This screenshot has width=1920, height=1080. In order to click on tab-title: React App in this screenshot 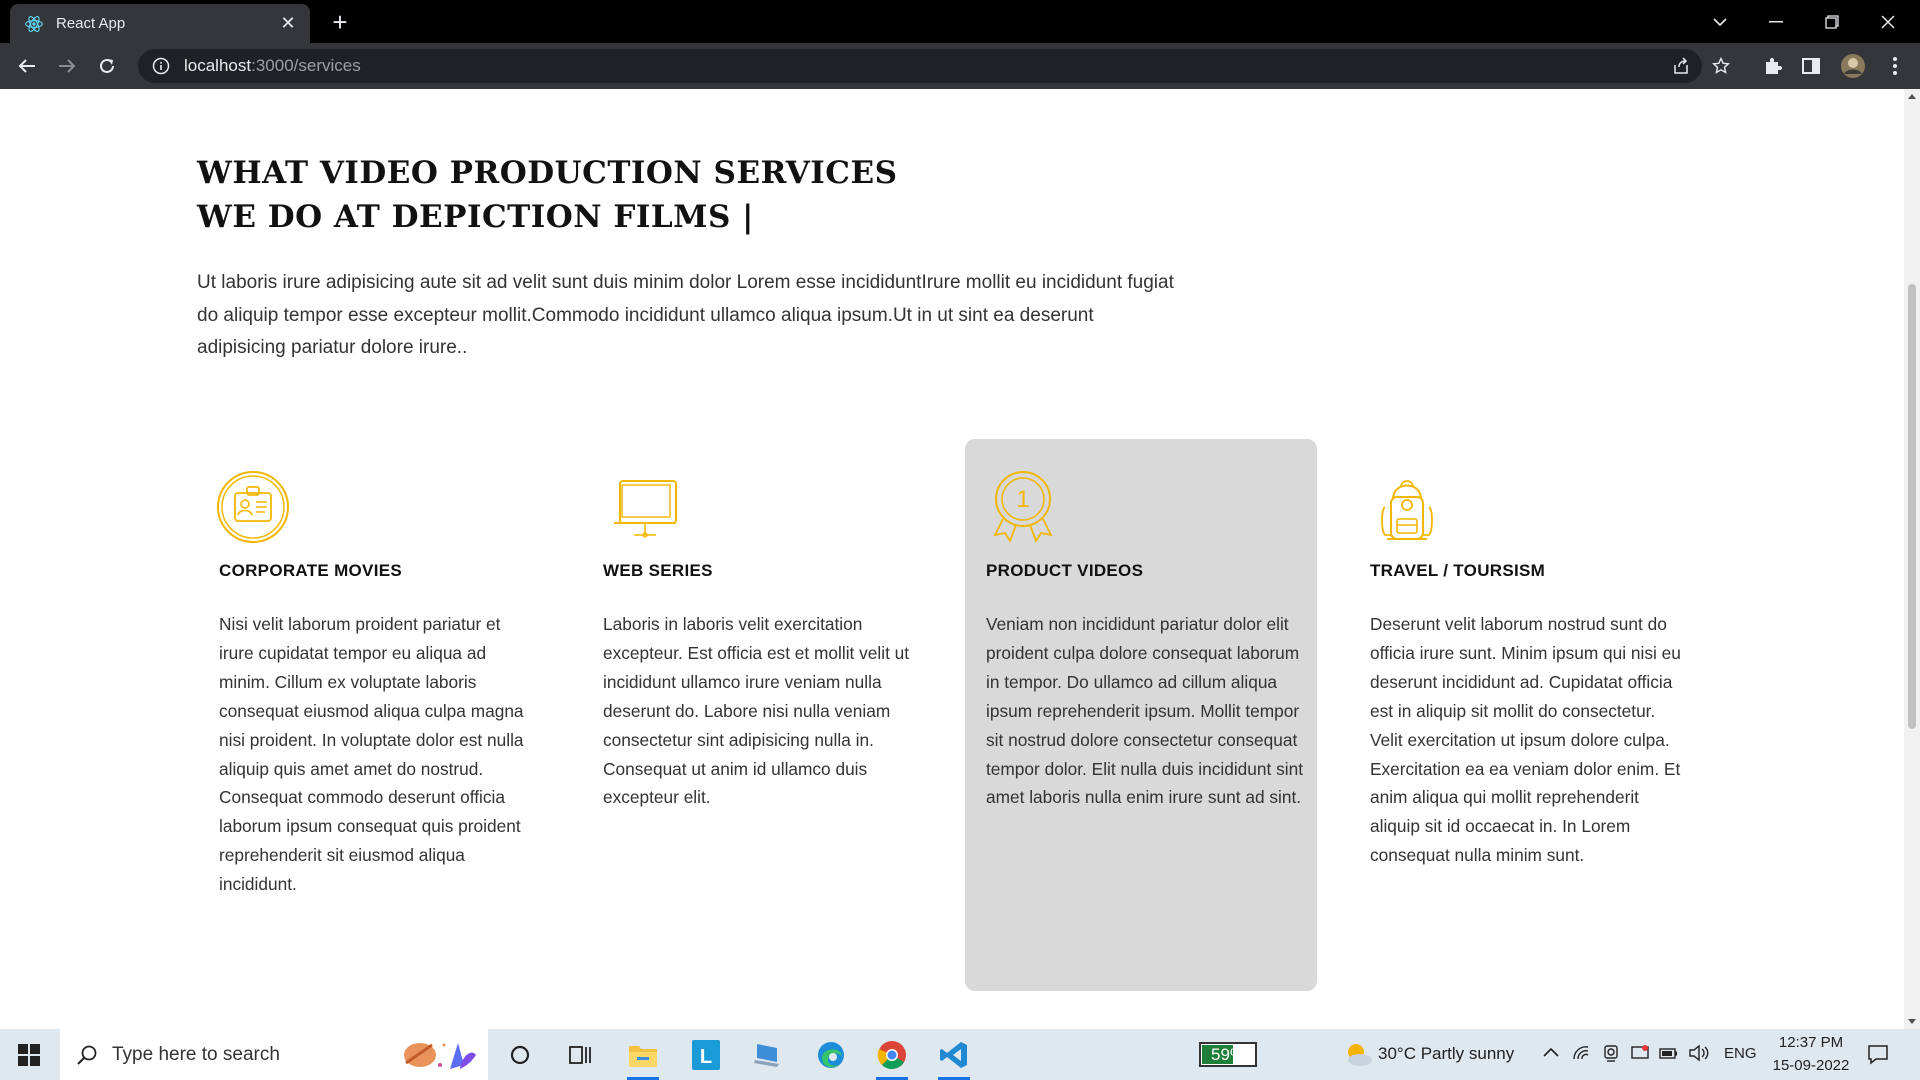, I will do `click(91, 23)`.